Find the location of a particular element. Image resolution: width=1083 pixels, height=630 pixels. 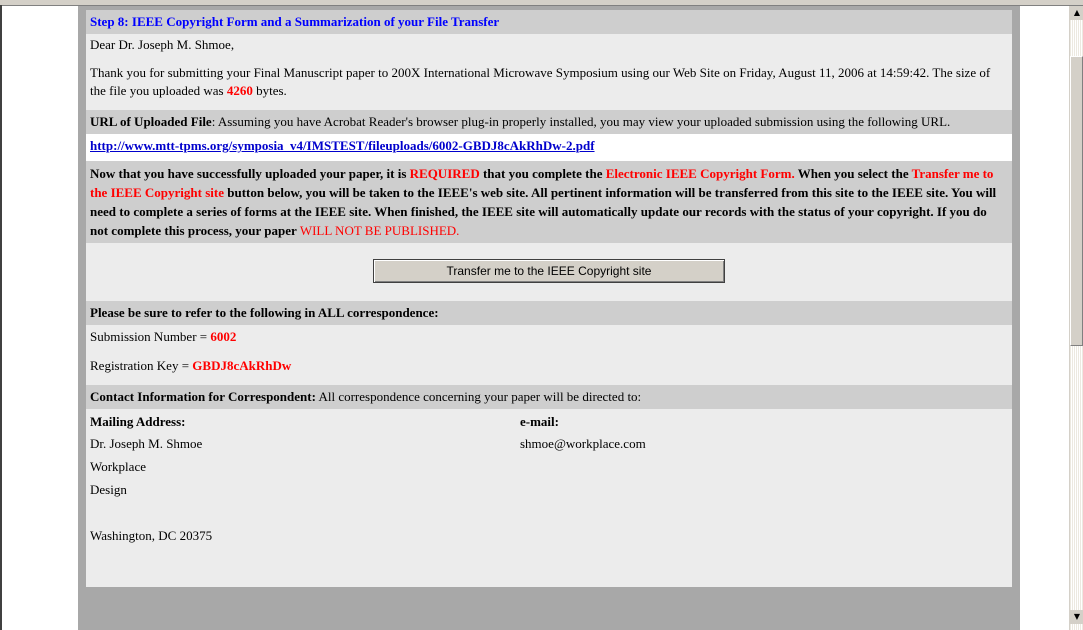

url-label: URL of Uploaded File is located at coordinates (151, 121).